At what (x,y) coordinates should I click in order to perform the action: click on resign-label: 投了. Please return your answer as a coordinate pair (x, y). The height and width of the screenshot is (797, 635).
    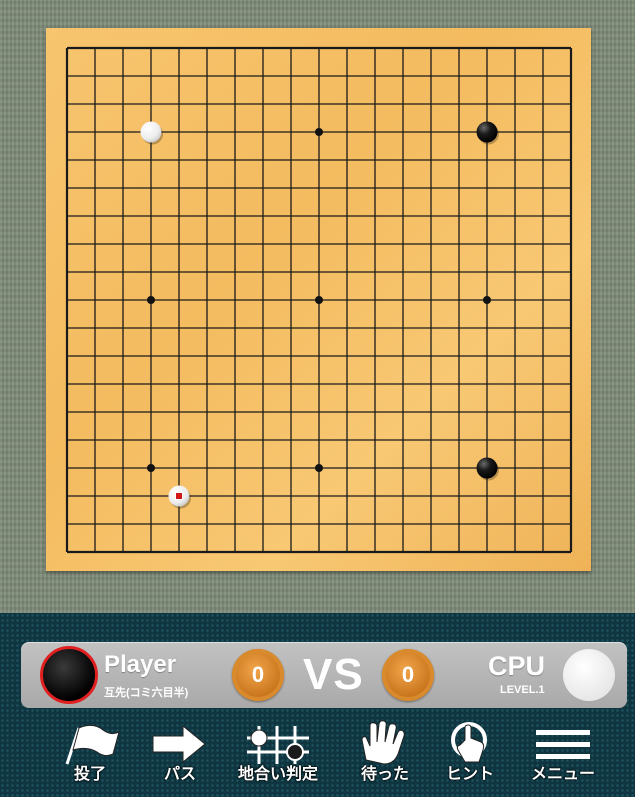
    Looking at the image, I should click on (89, 774).